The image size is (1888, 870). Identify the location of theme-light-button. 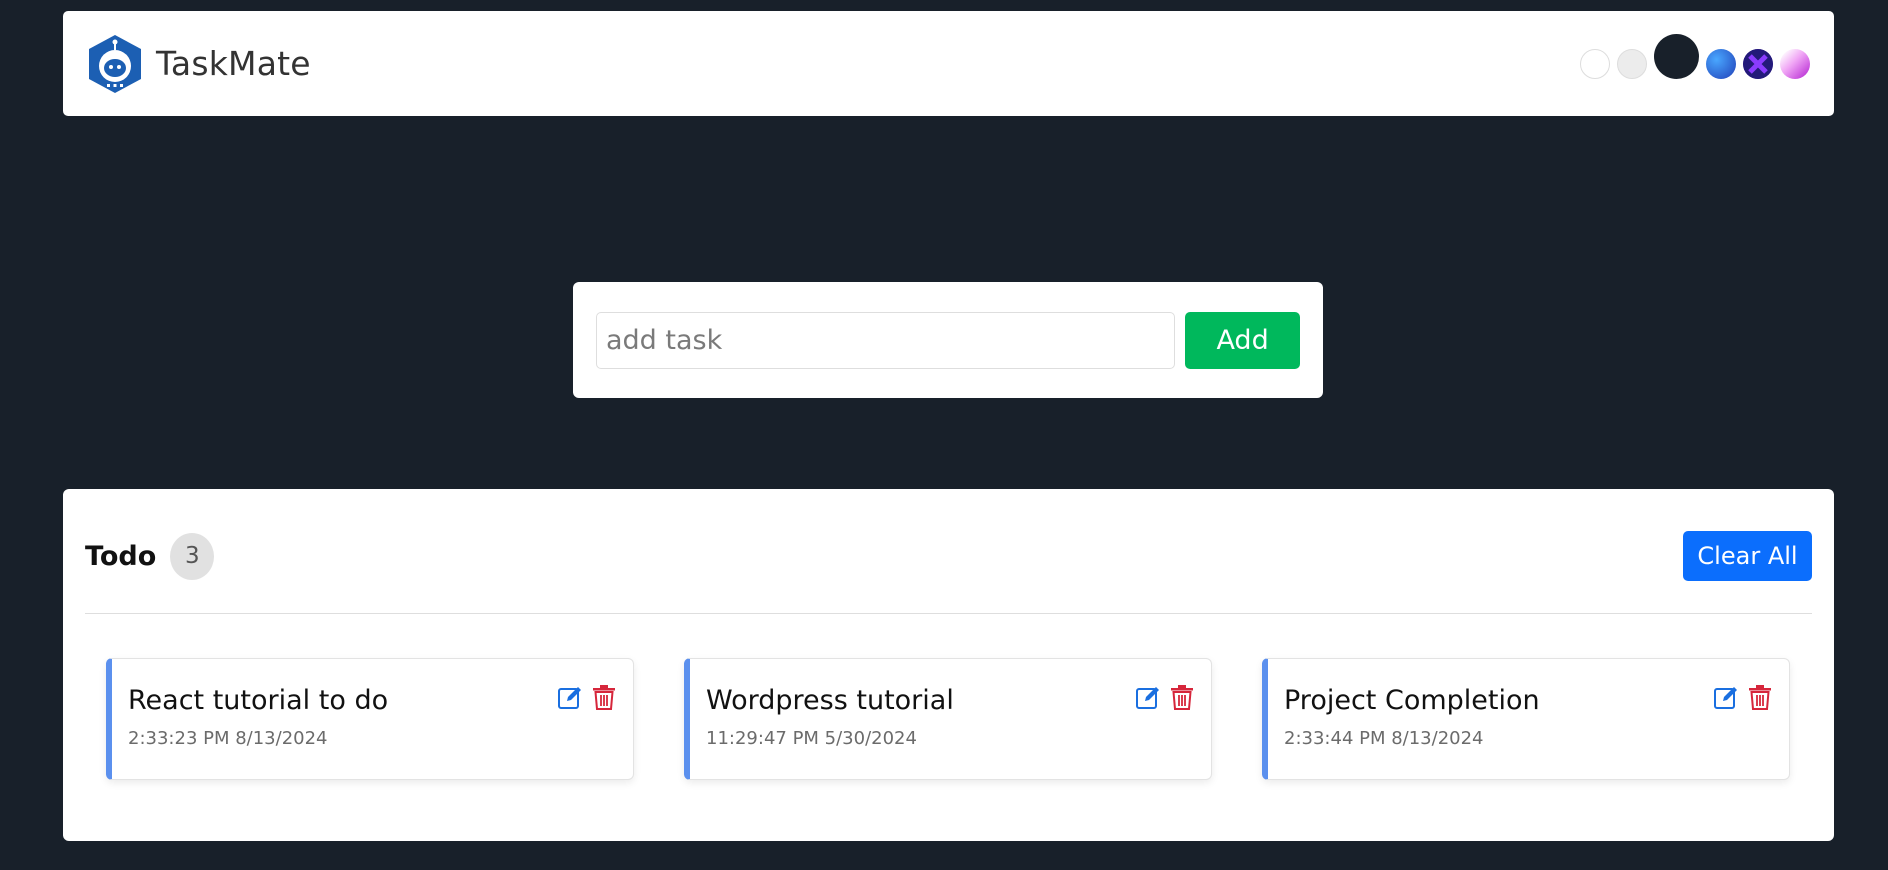
(1595, 63).